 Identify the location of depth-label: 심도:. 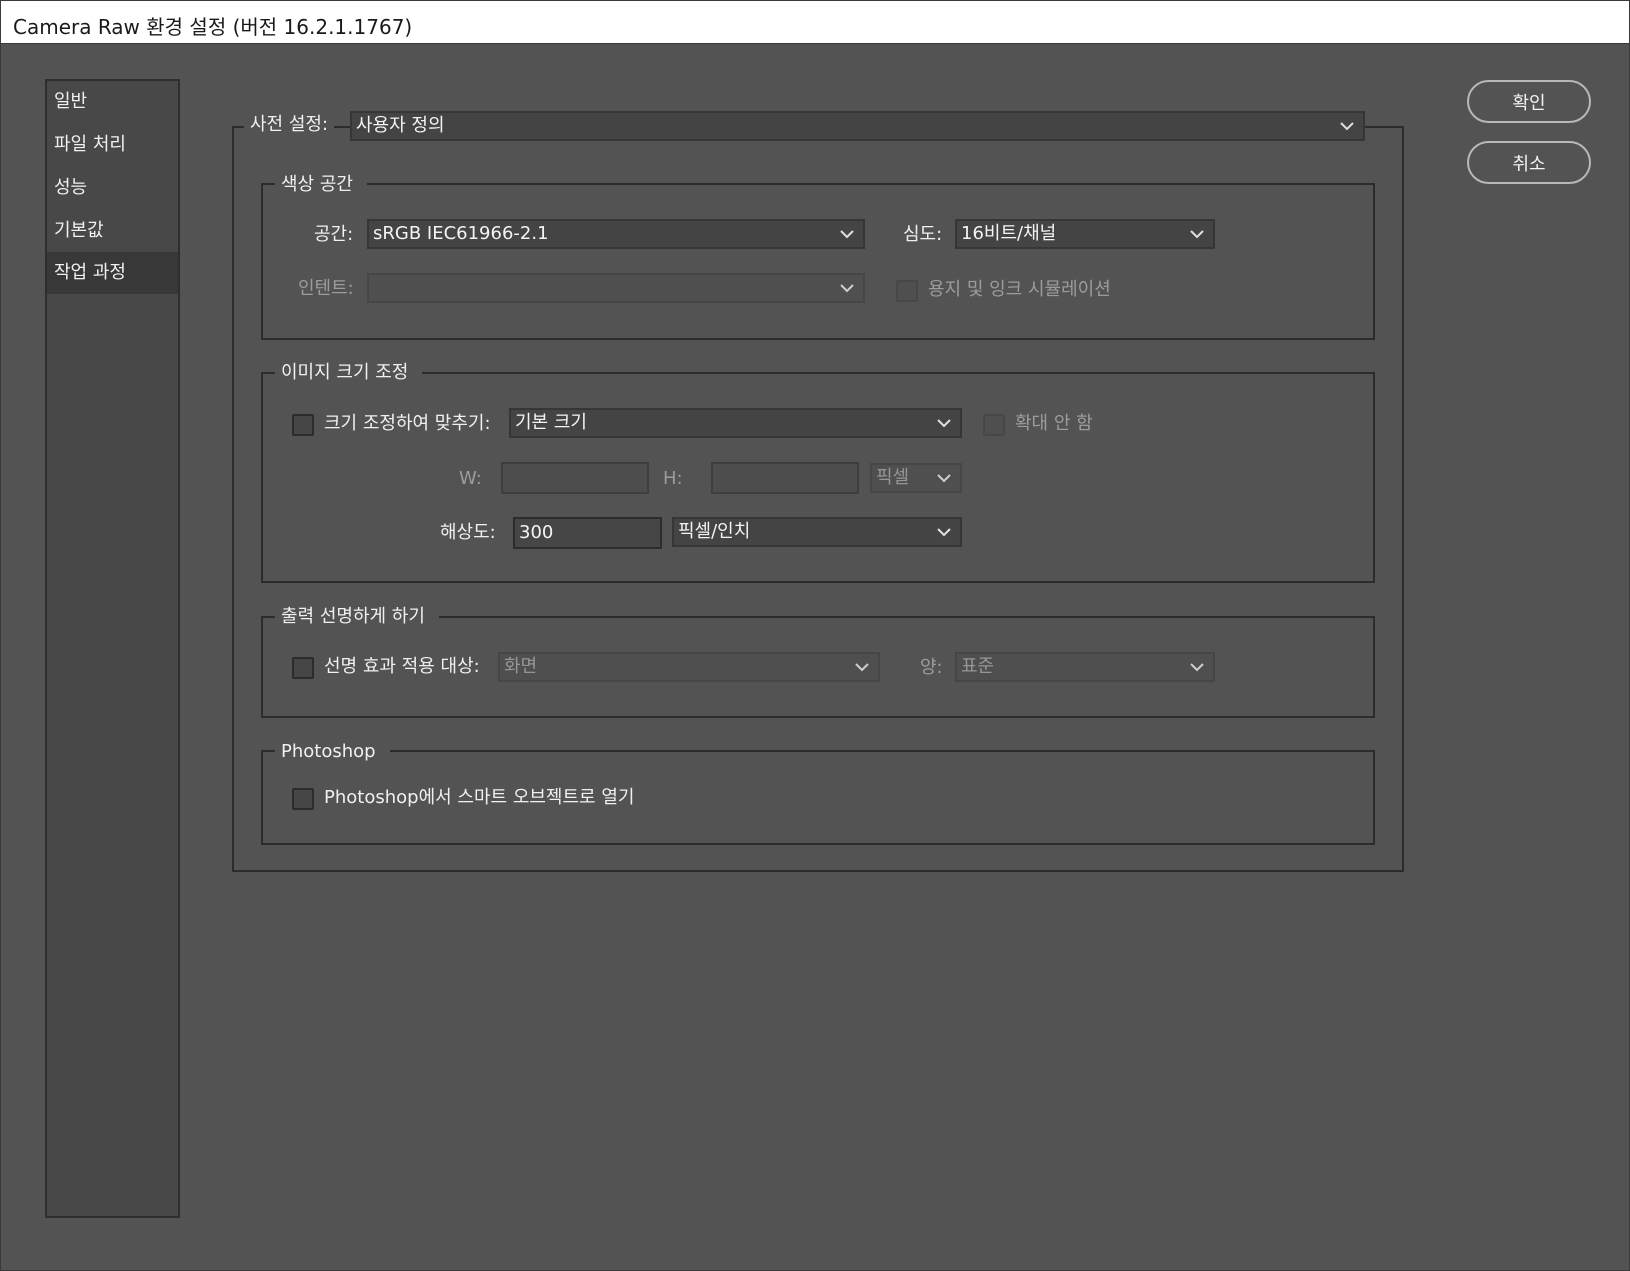
(923, 234).